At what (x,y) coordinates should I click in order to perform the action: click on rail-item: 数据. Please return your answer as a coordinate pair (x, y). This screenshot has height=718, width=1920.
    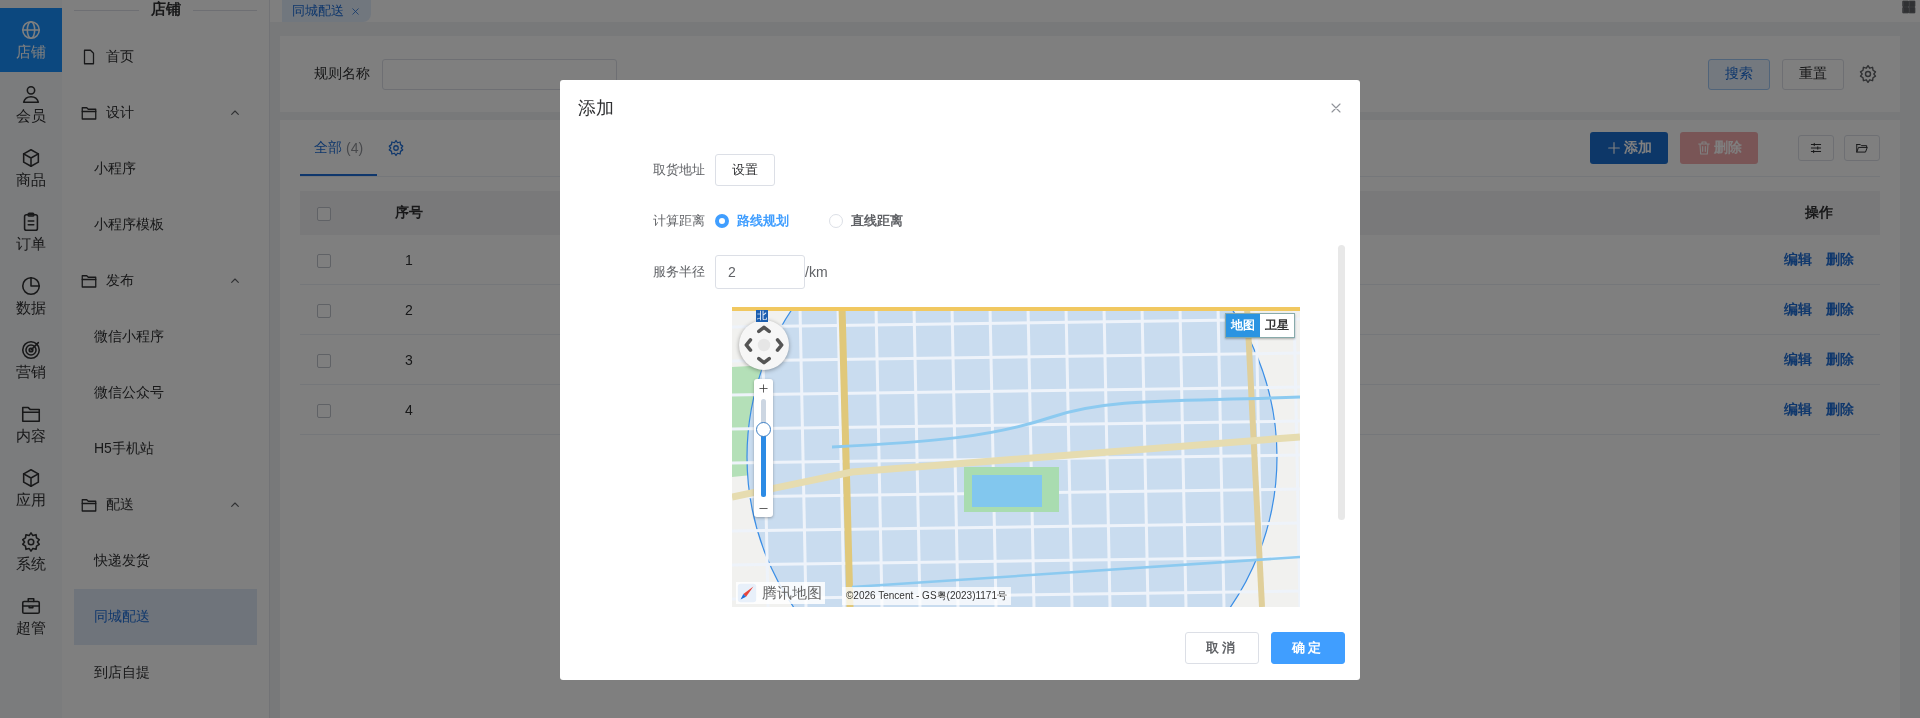
    Looking at the image, I should click on (31, 296).